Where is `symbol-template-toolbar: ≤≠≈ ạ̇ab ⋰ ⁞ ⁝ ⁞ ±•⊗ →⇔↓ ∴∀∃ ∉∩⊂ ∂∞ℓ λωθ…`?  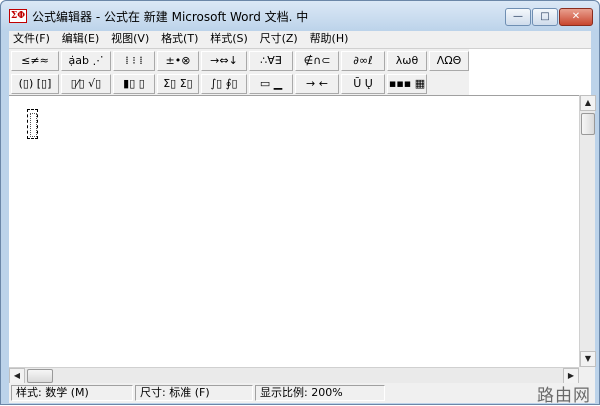
symbol-template-toolbar: ≤≠≈ ạ̇ab ⋰ ⁞ ⁝ ⁞ ±•⊗ →⇔↓ ∴∀∃ ∉∩⊂ ∂∞ℓ λωθ… is located at coordinates (239, 72).